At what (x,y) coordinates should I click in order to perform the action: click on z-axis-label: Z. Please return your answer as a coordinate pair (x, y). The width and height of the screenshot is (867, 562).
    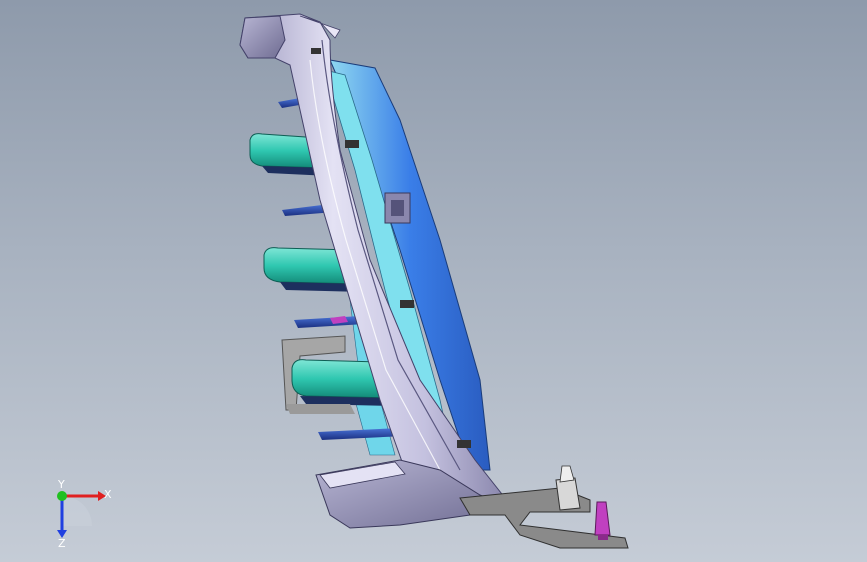
    Looking at the image, I should click on (62, 542).